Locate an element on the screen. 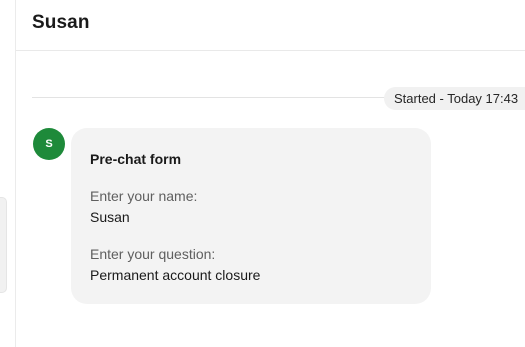 This screenshot has width=525, height=347. timeline-divider is located at coordinates (217, 97).